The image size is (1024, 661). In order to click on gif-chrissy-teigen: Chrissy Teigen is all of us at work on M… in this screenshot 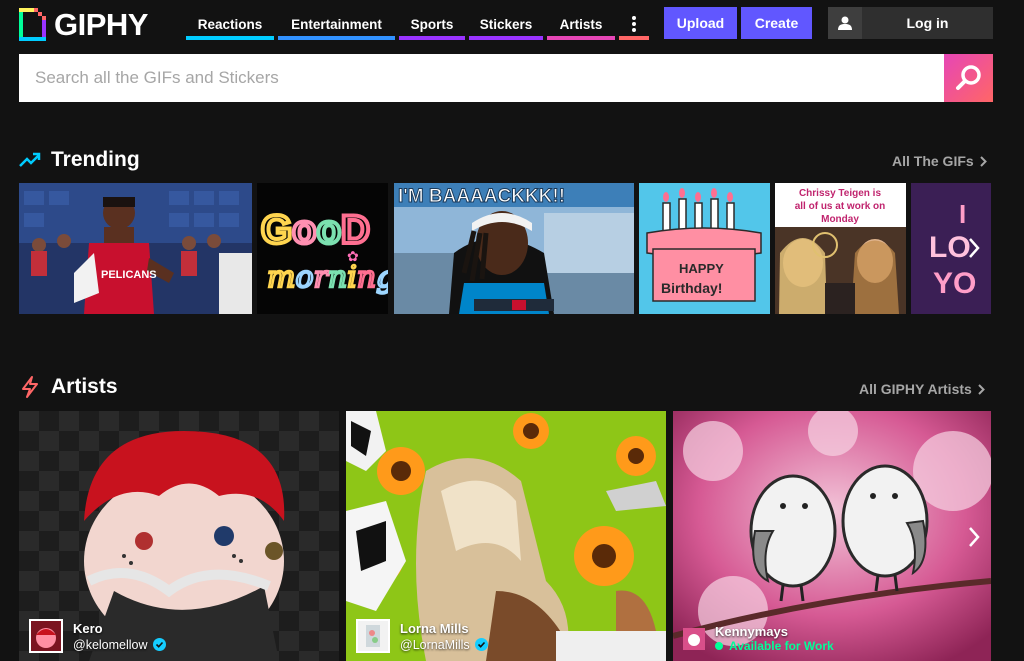, I will do `click(840, 248)`.